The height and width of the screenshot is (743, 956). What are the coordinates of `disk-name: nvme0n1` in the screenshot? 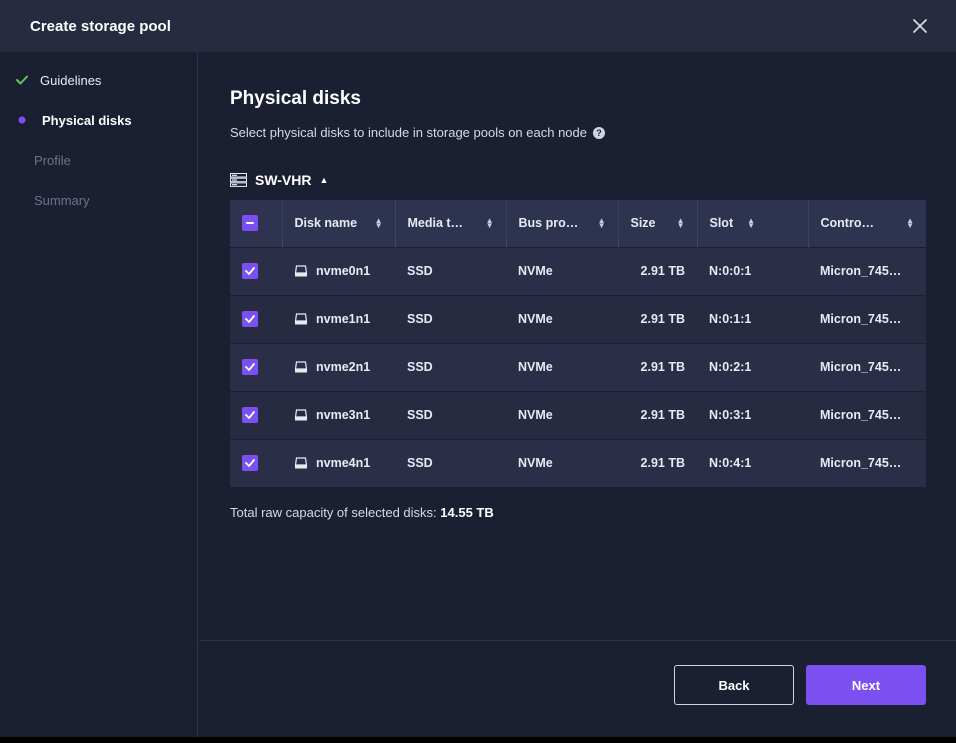 It's located at (343, 271).